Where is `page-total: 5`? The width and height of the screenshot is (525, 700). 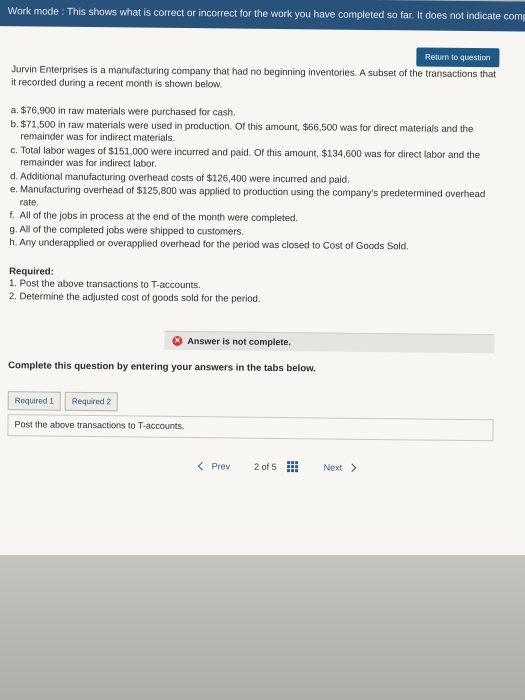 page-total: 5 is located at coordinates (274, 466).